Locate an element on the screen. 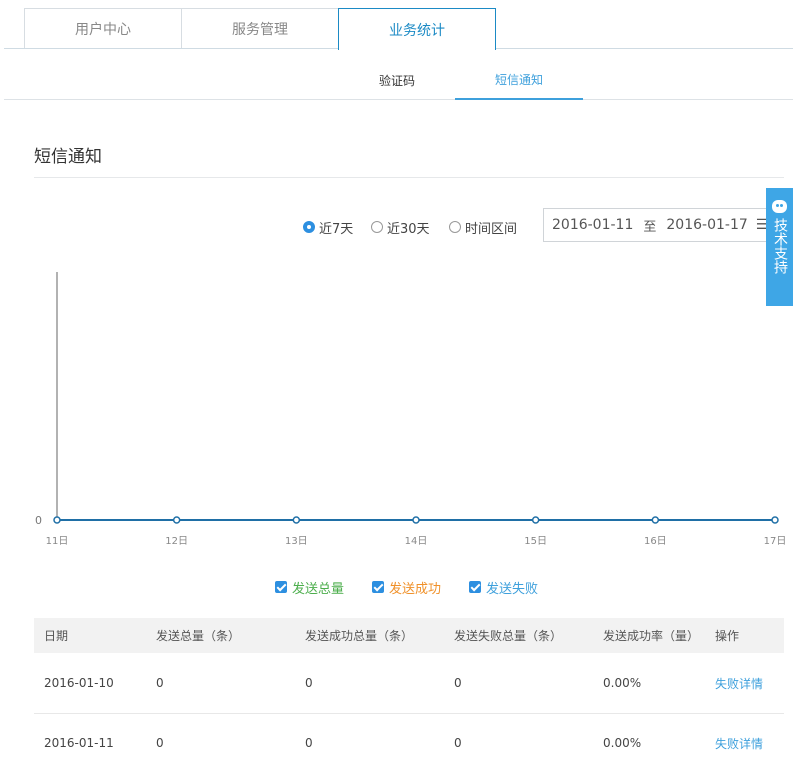 The image size is (794, 773). range-radio-custom: 时间区间 is located at coordinates (483, 227).